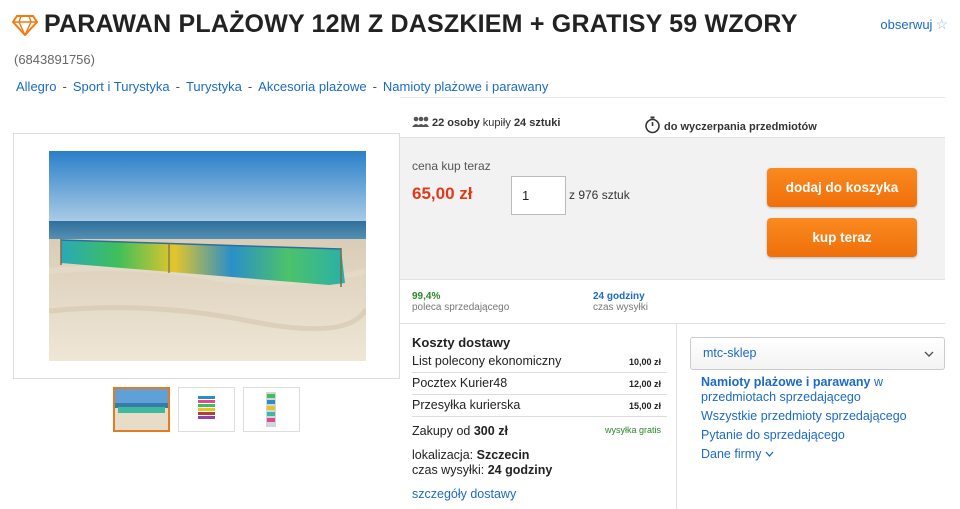  What do you see at coordinates (773, 435) in the screenshot?
I see `ask-seller-link: Pytanie do sprzedającego` at bounding box center [773, 435].